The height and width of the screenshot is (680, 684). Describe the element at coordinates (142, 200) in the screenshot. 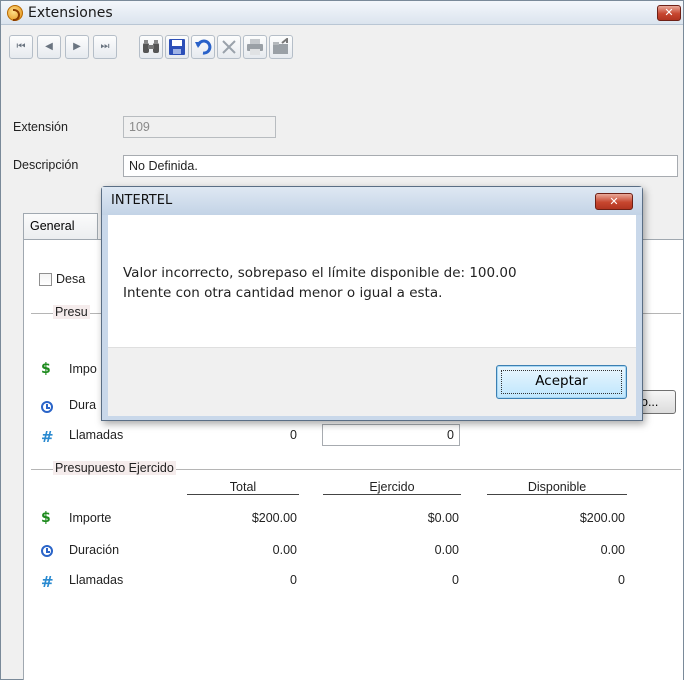

I see `dialog-title: INTERTEL` at that location.